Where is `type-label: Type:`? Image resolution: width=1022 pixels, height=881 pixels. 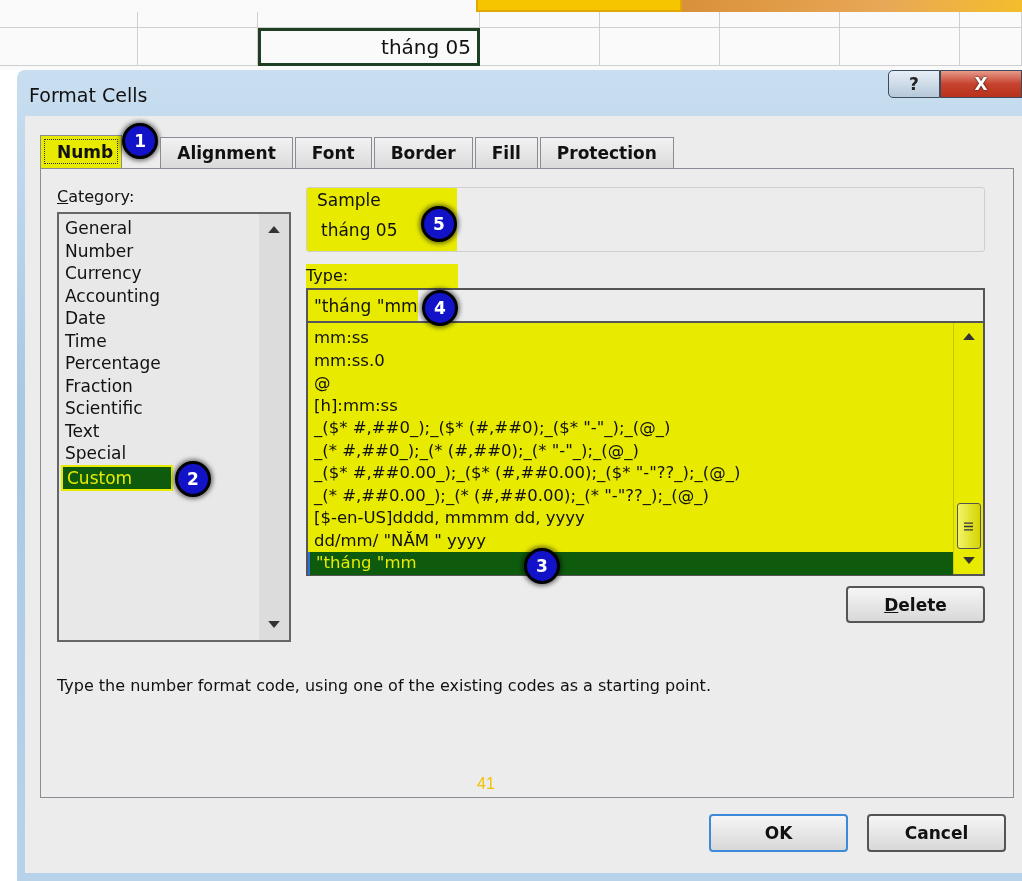
type-label: Type: is located at coordinates (327, 275).